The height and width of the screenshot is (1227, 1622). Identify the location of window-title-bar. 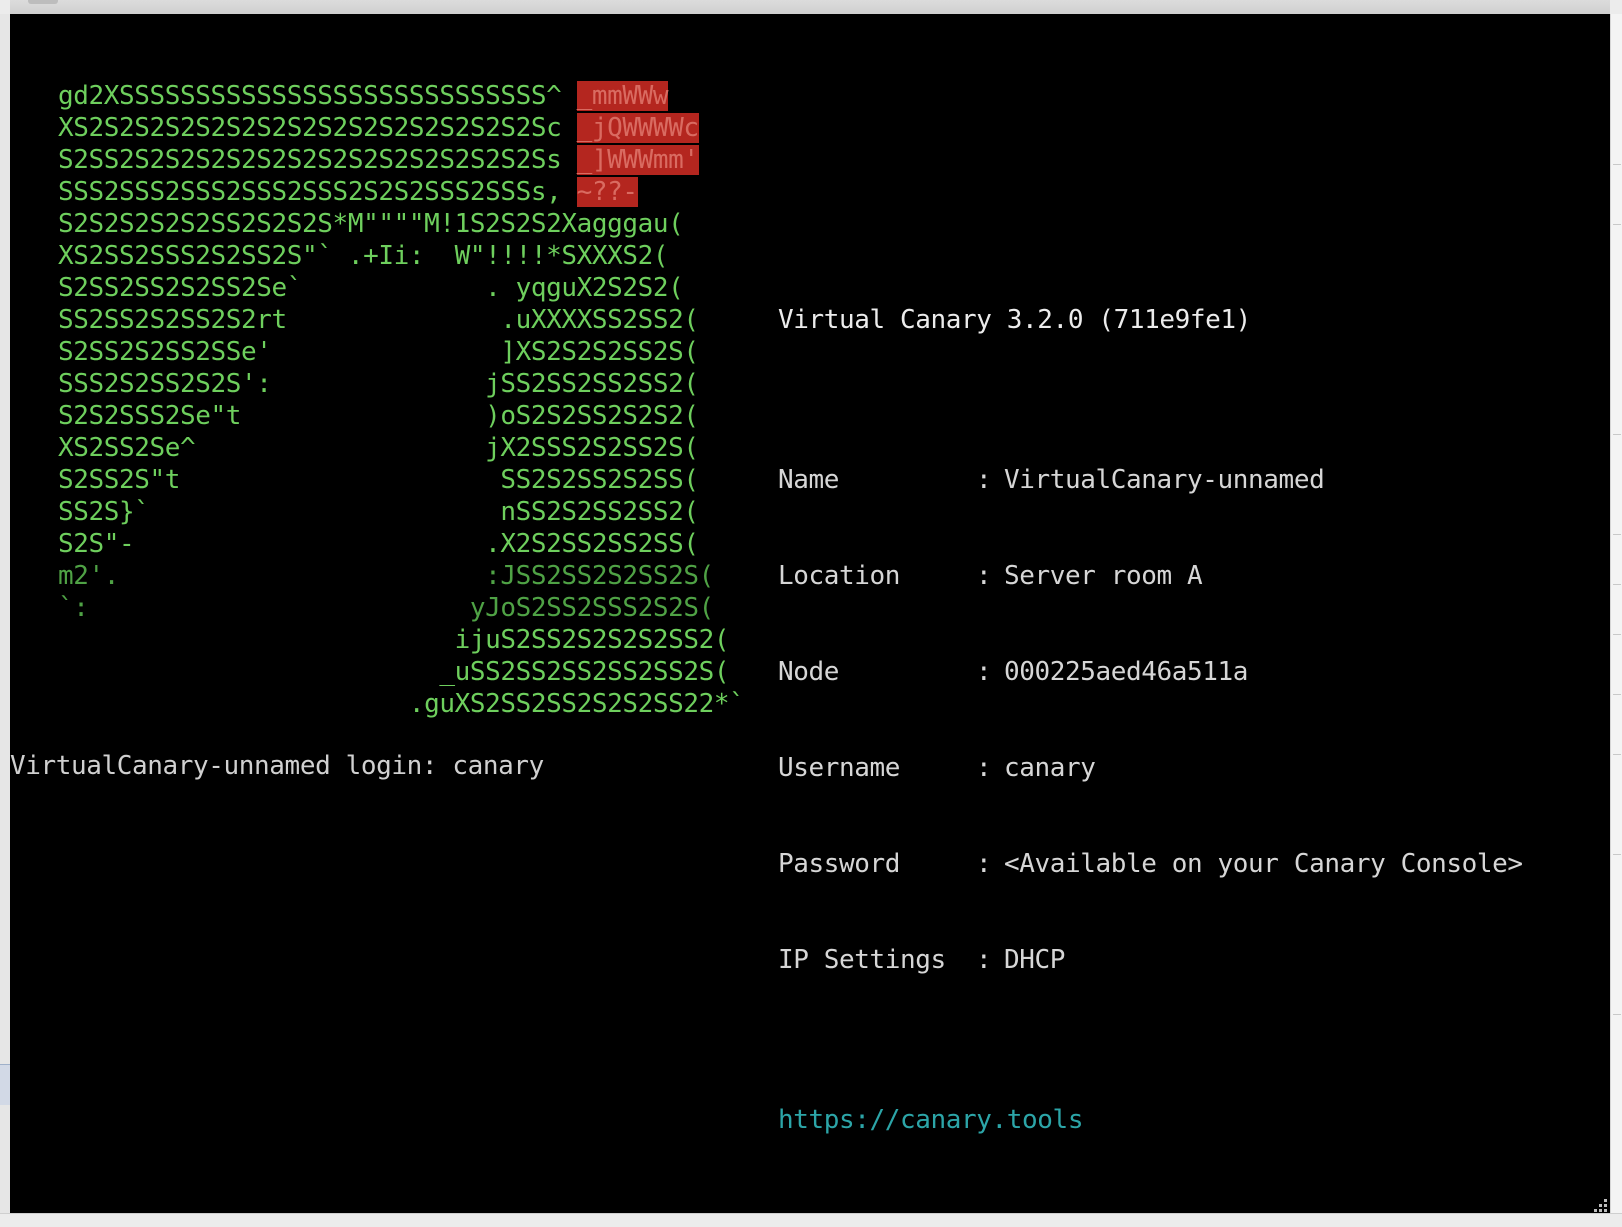
(810, 7).